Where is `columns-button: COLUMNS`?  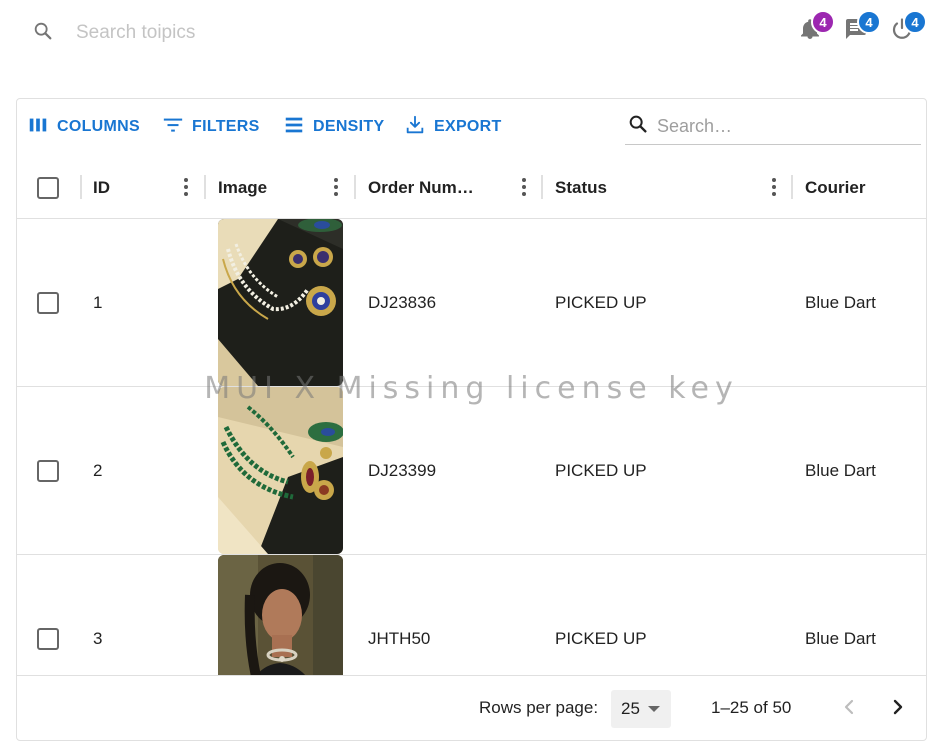 columns-button: COLUMNS is located at coordinates (83, 127).